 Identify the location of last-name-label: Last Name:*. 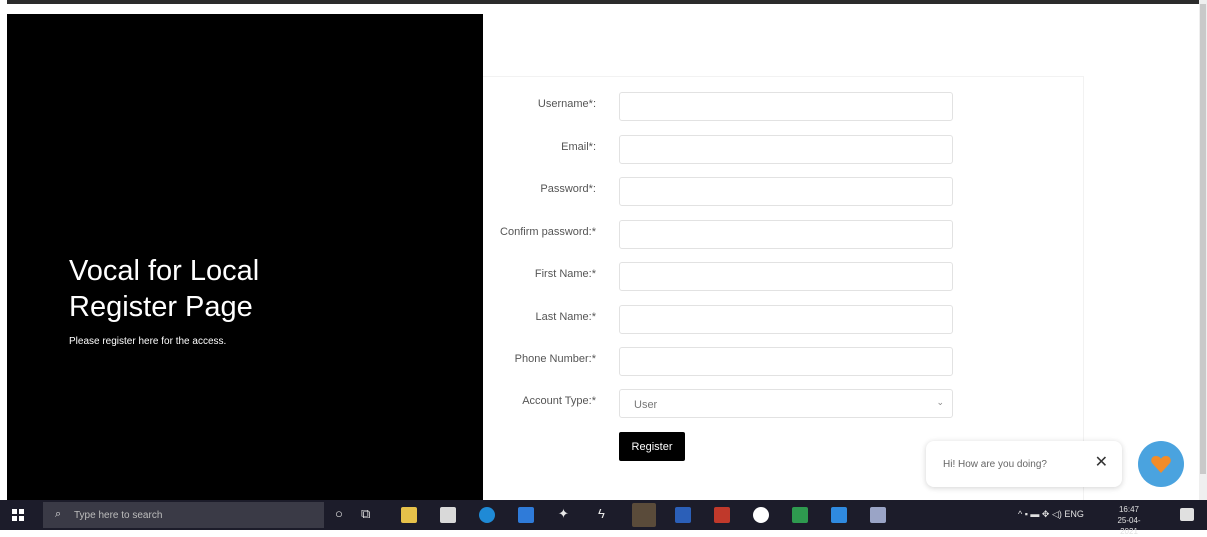
(565, 317).